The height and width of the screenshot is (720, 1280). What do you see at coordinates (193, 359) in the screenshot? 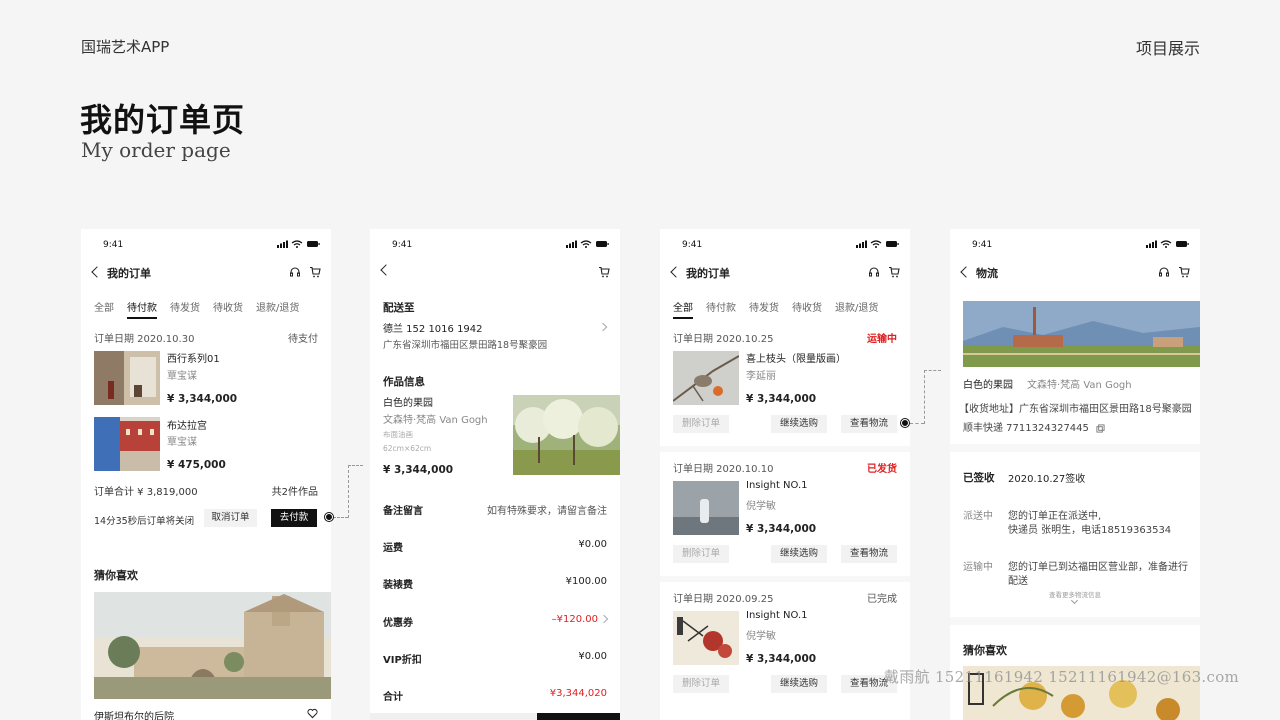
I see `item-name: 西行系列01` at bounding box center [193, 359].